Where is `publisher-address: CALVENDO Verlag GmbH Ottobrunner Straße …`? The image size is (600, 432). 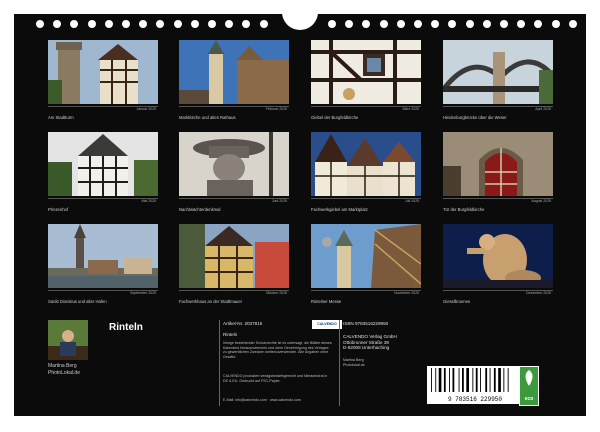
publisher-address: CALVENDO Verlag GmbH Ottobrunner Straße … is located at coordinates (370, 342).